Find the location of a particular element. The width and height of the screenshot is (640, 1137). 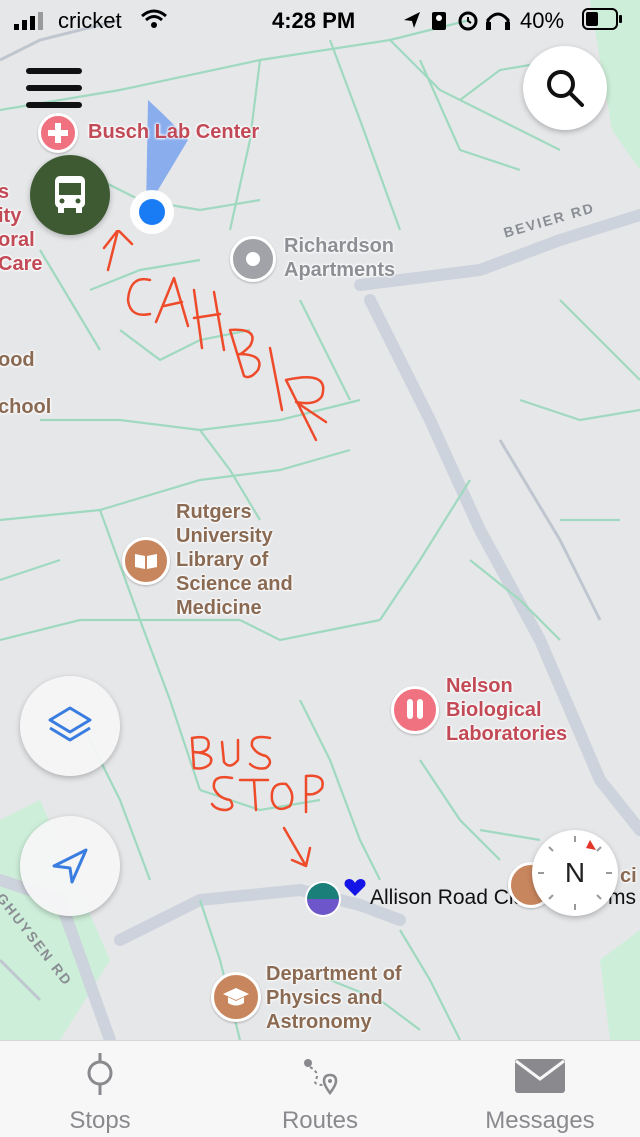

layers-icon is located at coordinates (70, 724).